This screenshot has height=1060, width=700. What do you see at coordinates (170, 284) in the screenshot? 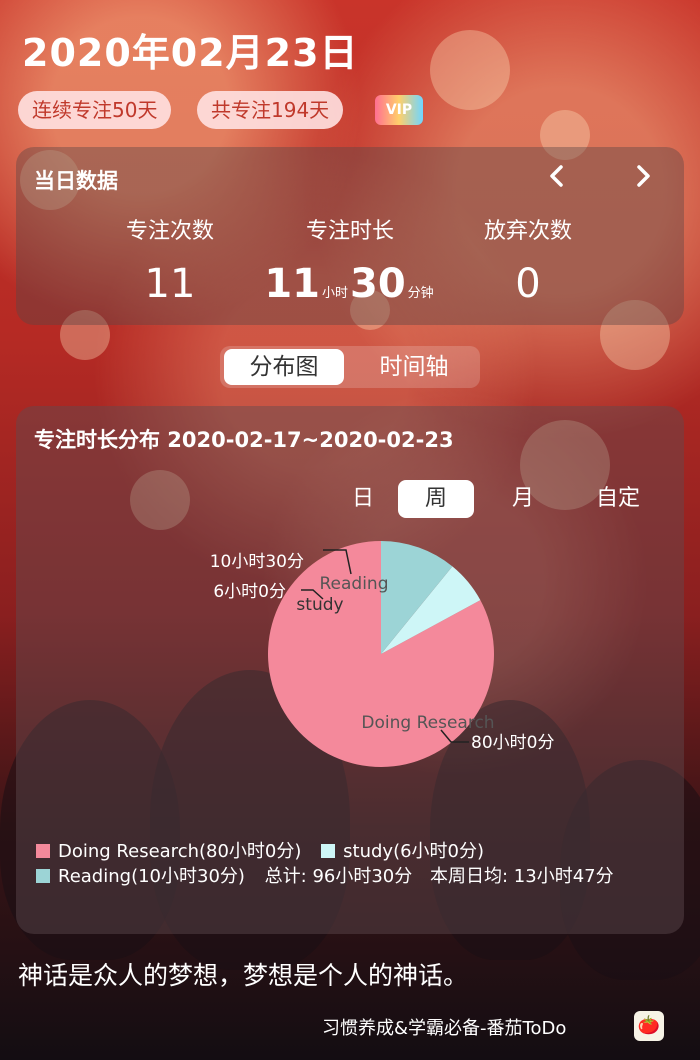
I see `focus-count-value: 11` at bounding box center [170, 284].